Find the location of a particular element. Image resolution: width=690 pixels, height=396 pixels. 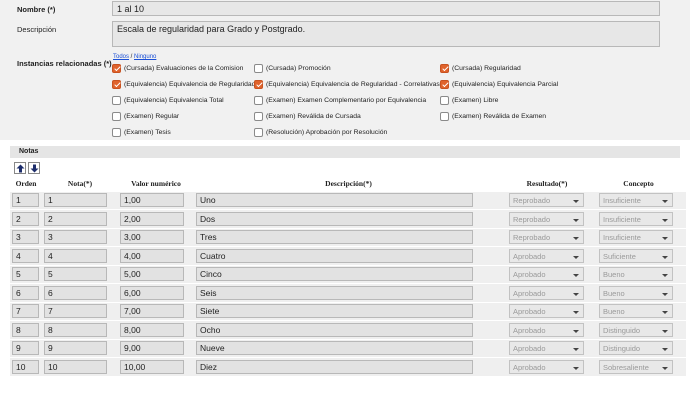

nota-field: 9 is located at coordinates (75, 348).